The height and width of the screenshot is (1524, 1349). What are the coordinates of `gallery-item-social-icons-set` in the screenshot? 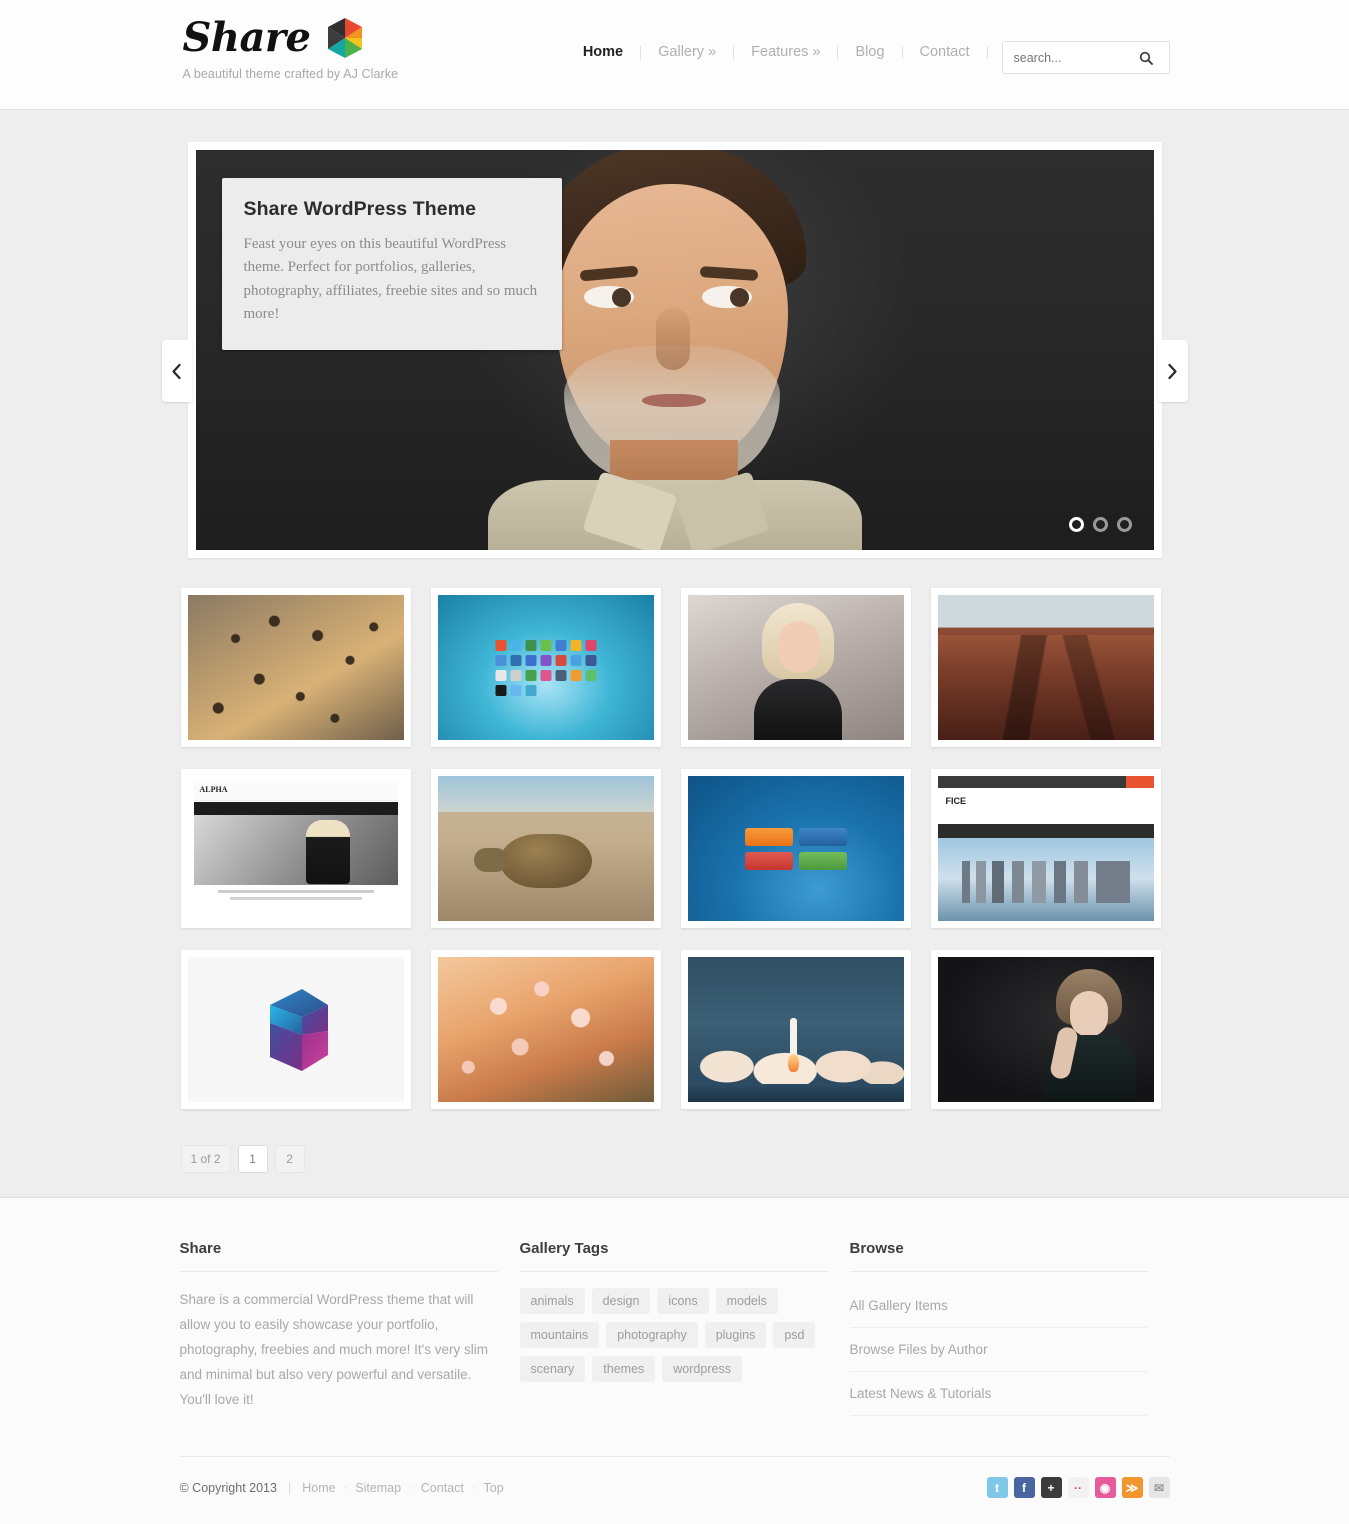 It's located at (545, 667).